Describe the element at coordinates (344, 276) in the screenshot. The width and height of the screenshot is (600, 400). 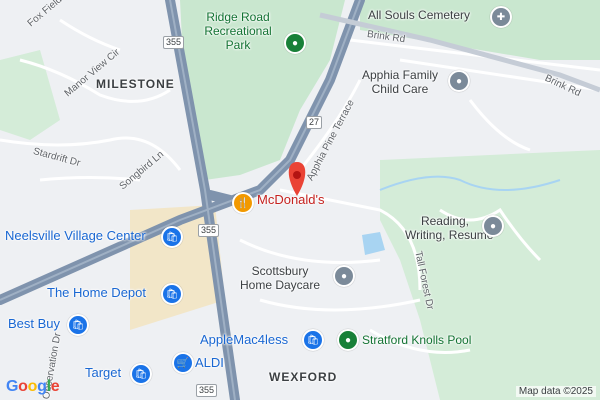
I see `daycare-pin-icon: ●` at that location.